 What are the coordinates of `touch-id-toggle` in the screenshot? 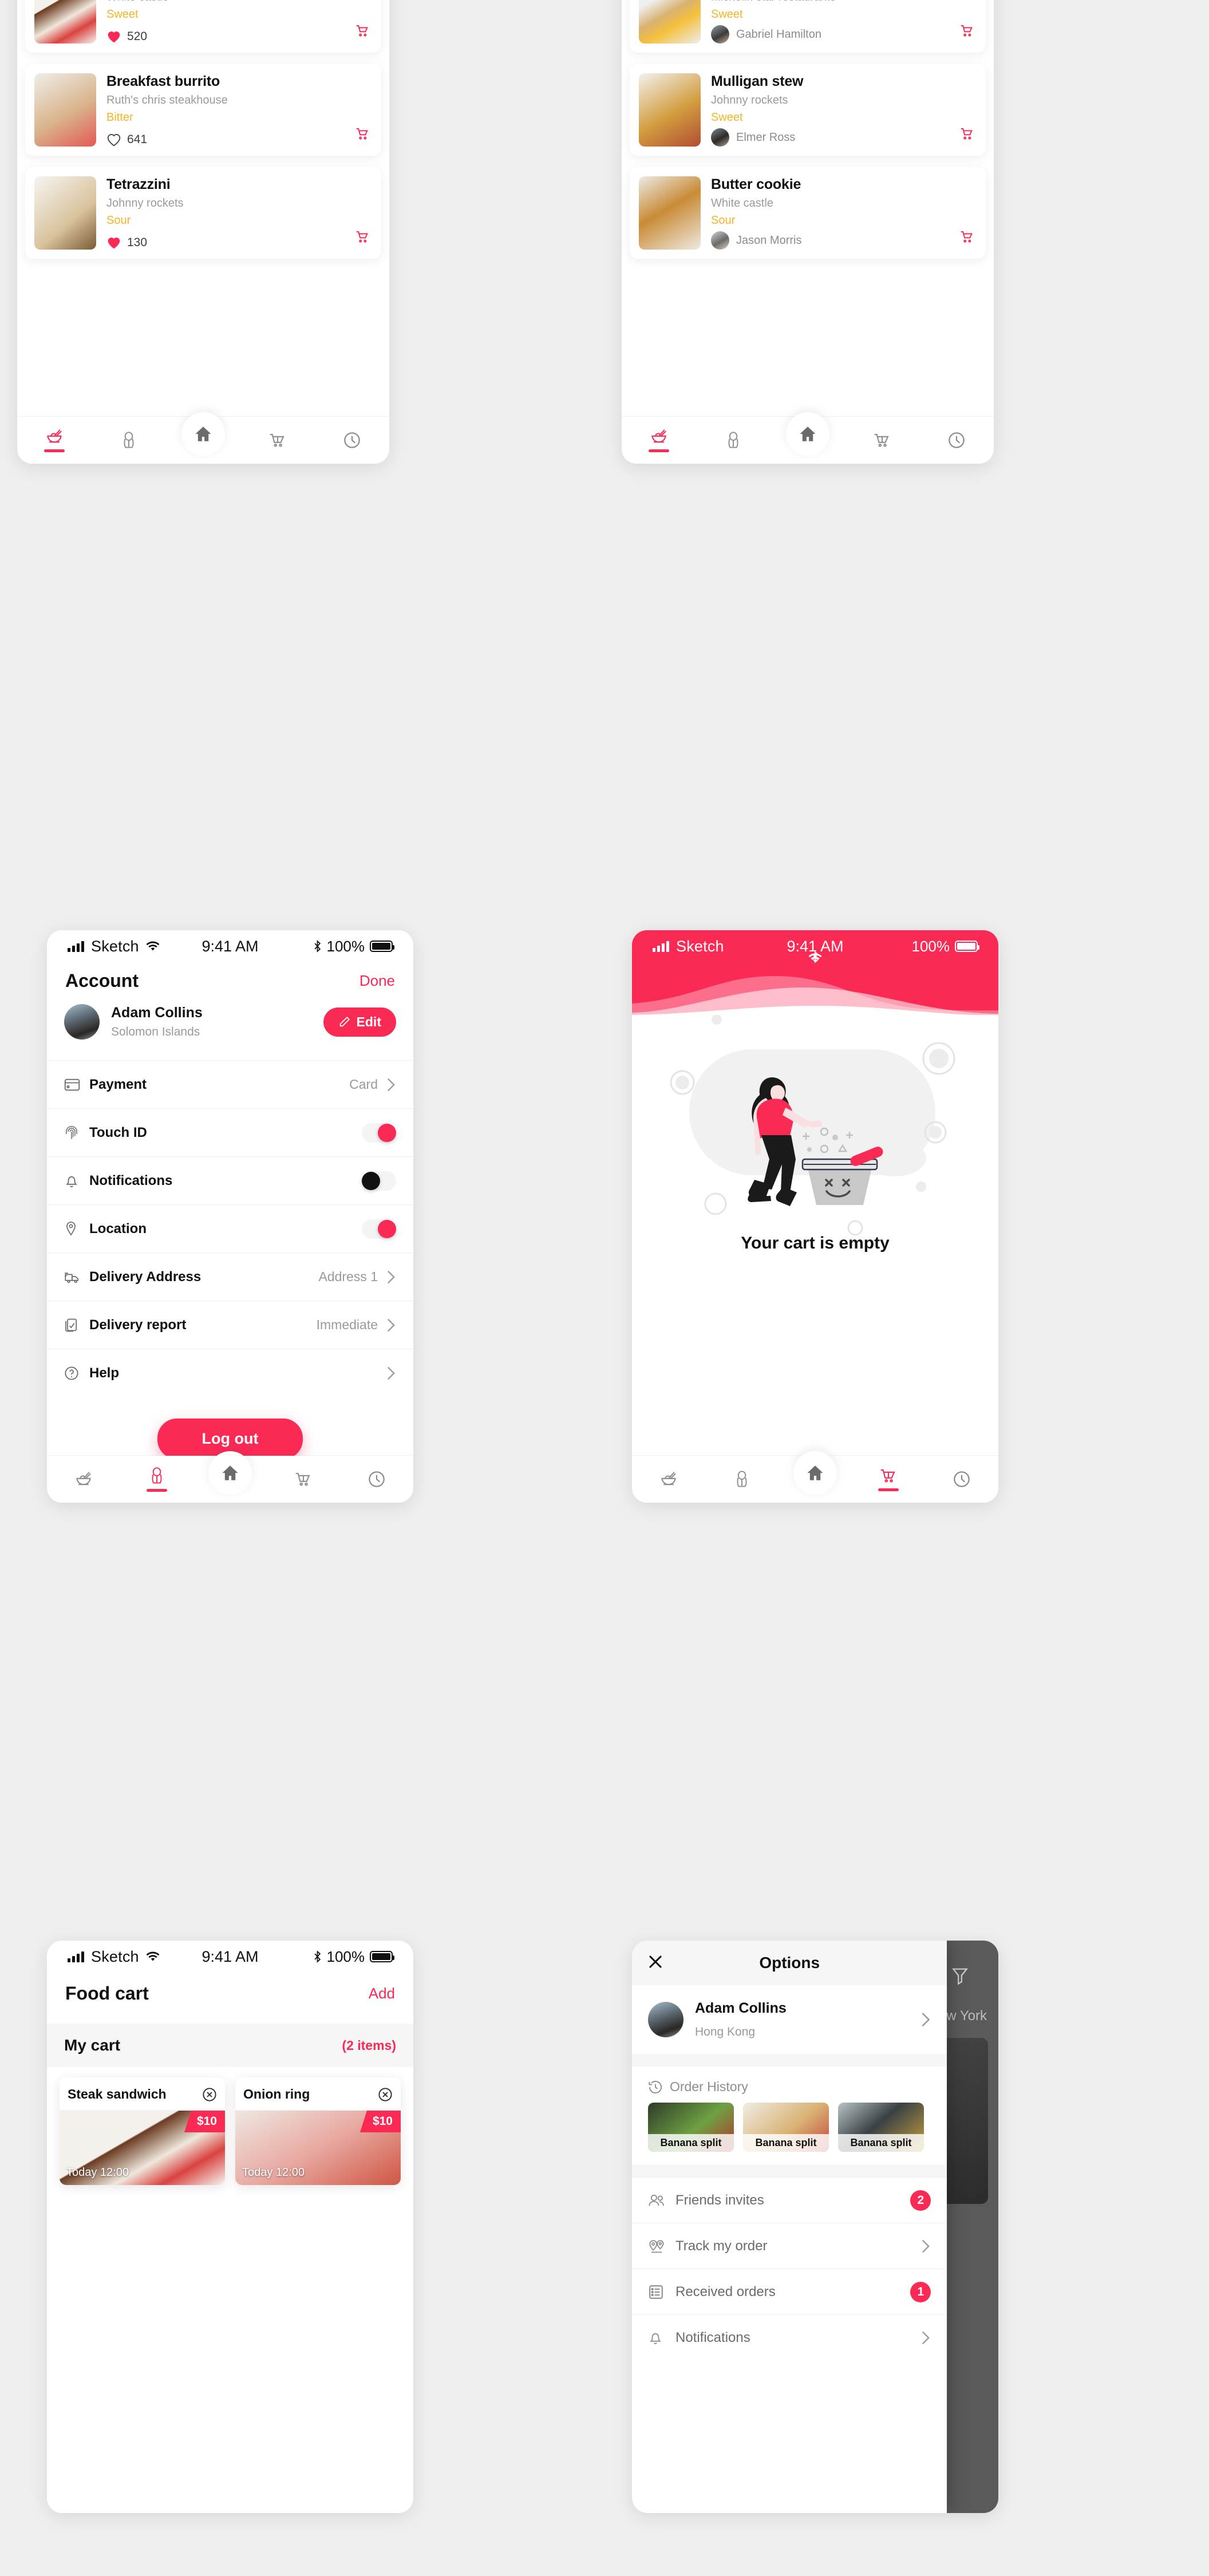 It's located at (379, 1133).